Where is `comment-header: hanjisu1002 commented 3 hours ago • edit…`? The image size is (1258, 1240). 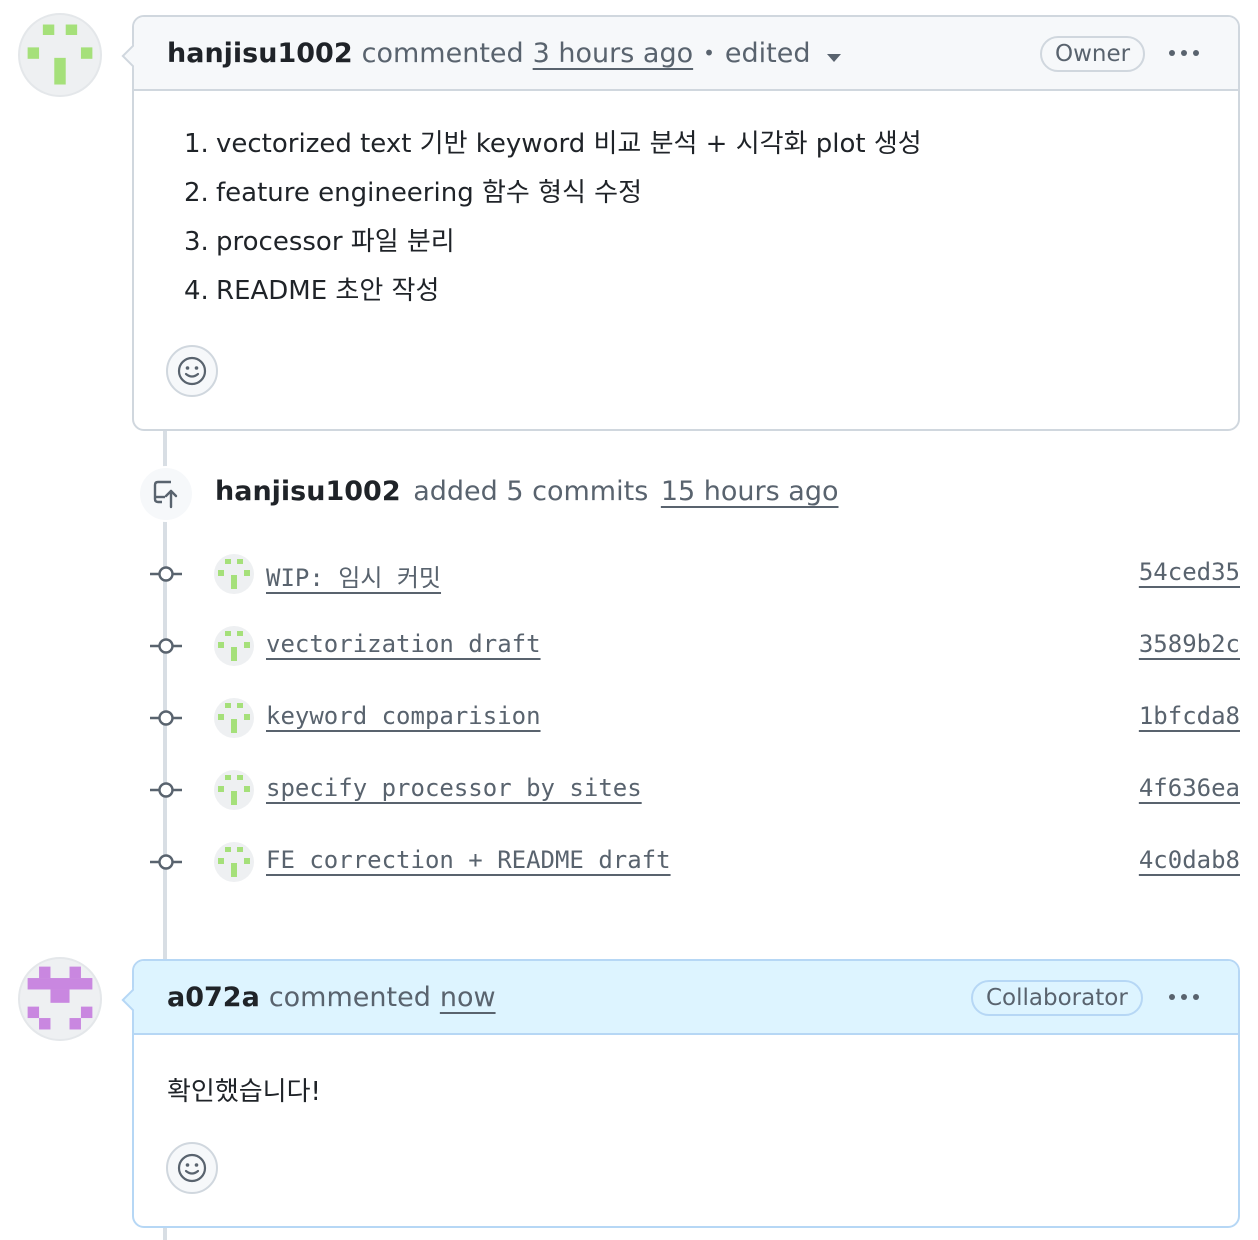 comment-header: hanjisu1002 commented 3 hours ago • edit… is located at coordinates (686, 54).